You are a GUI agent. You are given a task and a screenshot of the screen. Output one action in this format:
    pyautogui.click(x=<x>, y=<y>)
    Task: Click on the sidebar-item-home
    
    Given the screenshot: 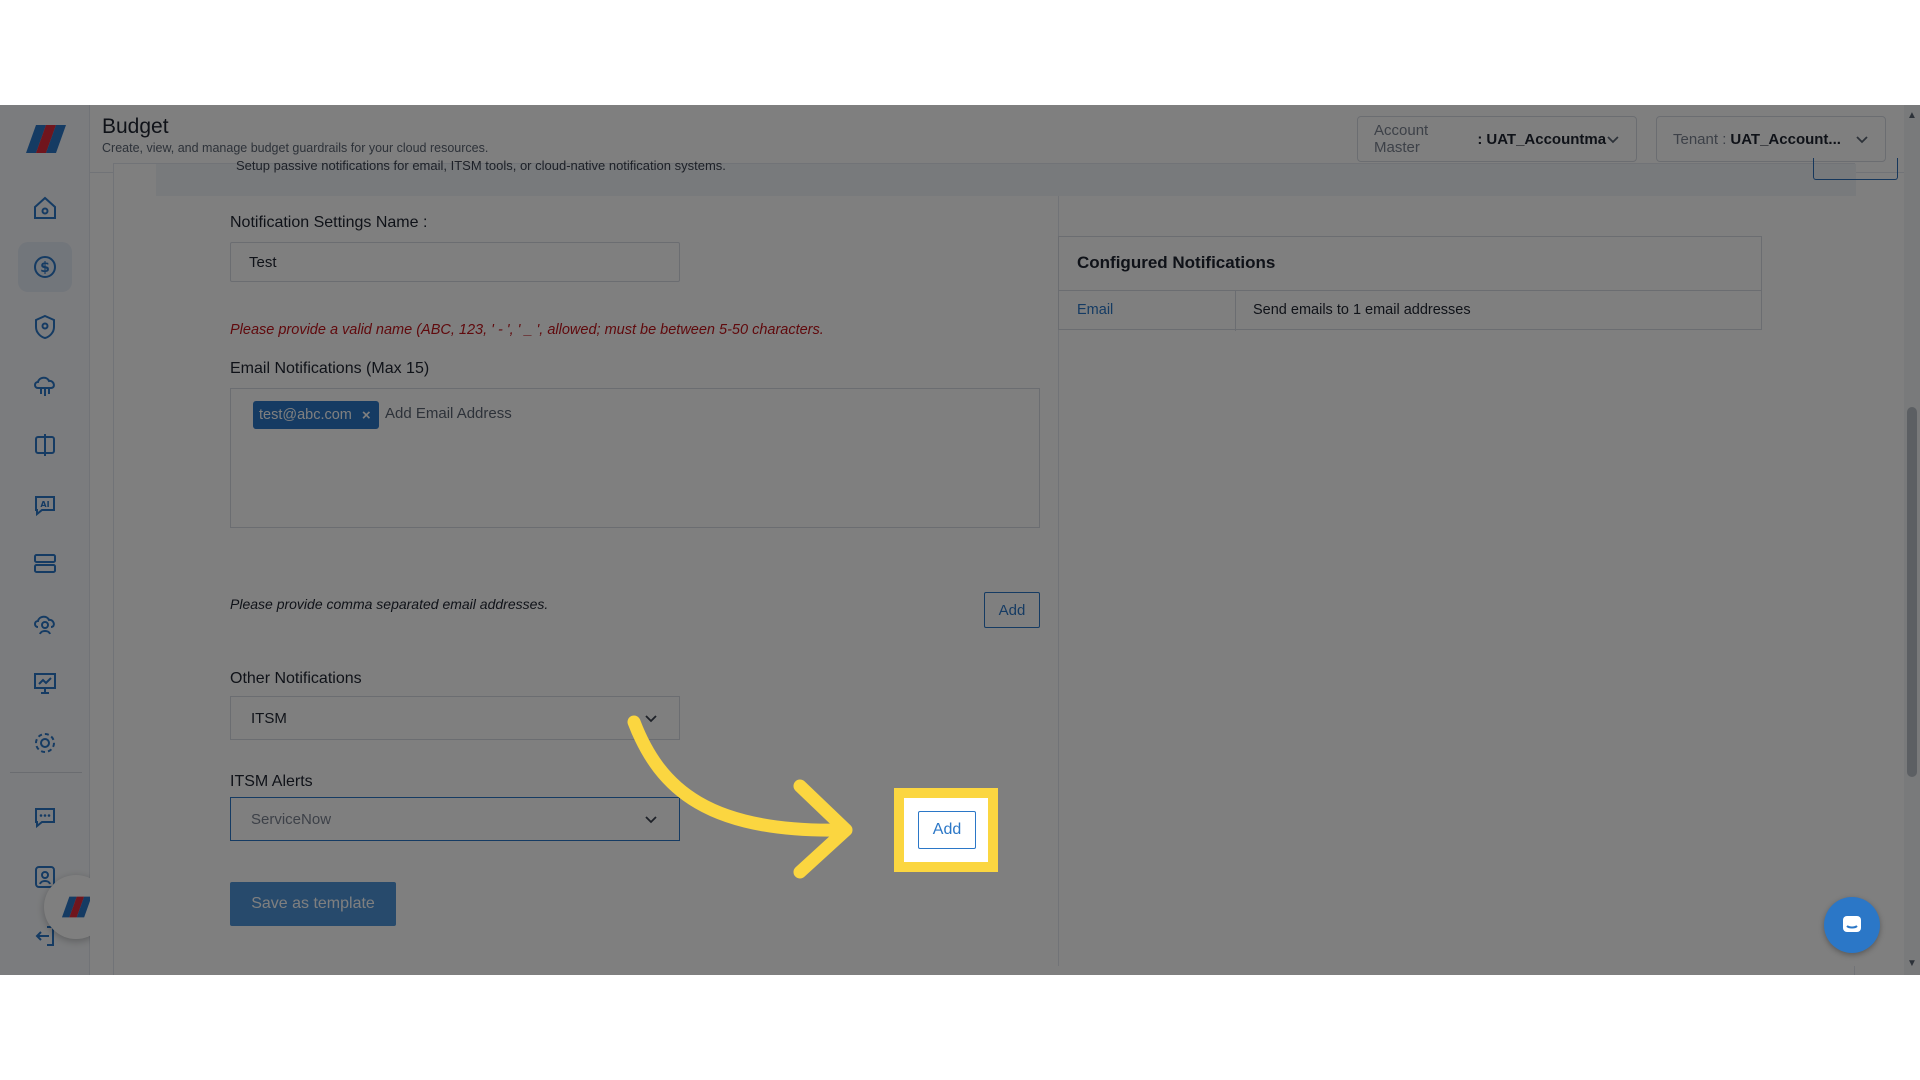 What is the action you would take?
    pyautogui.click(x=45, y=208)
    